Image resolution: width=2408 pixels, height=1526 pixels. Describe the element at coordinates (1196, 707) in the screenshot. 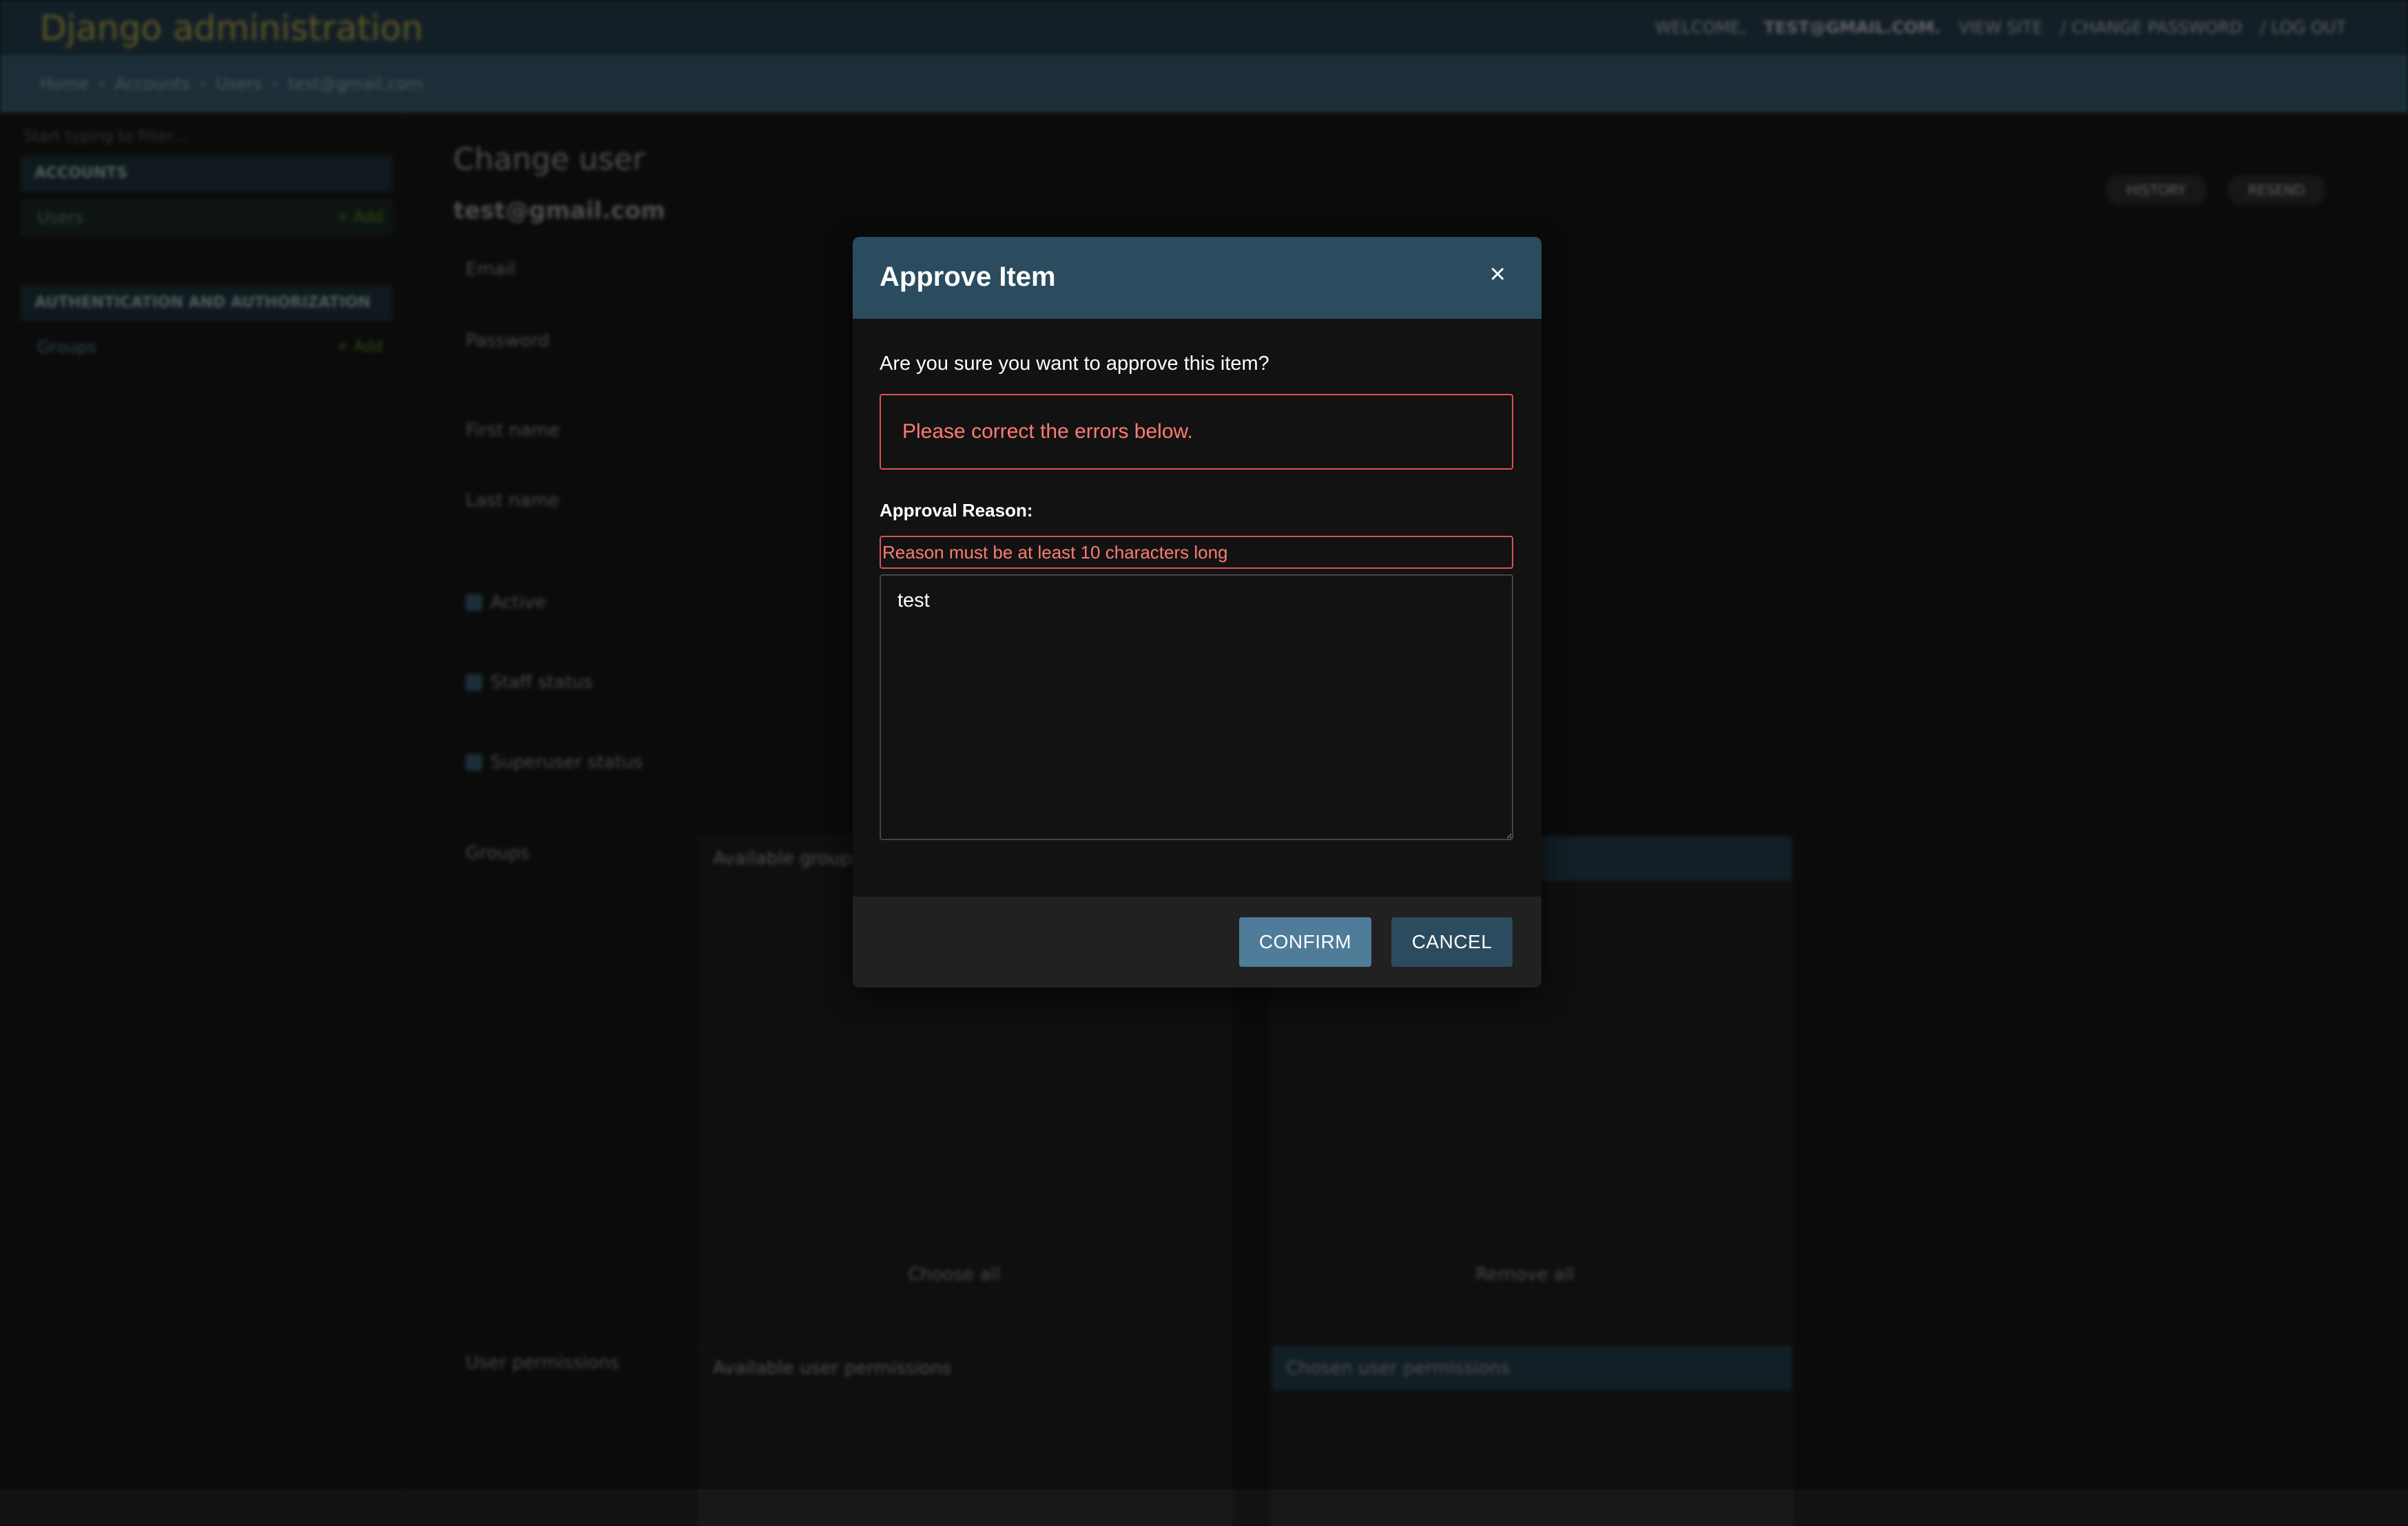

I see `approval-reason-textarea` at that location.